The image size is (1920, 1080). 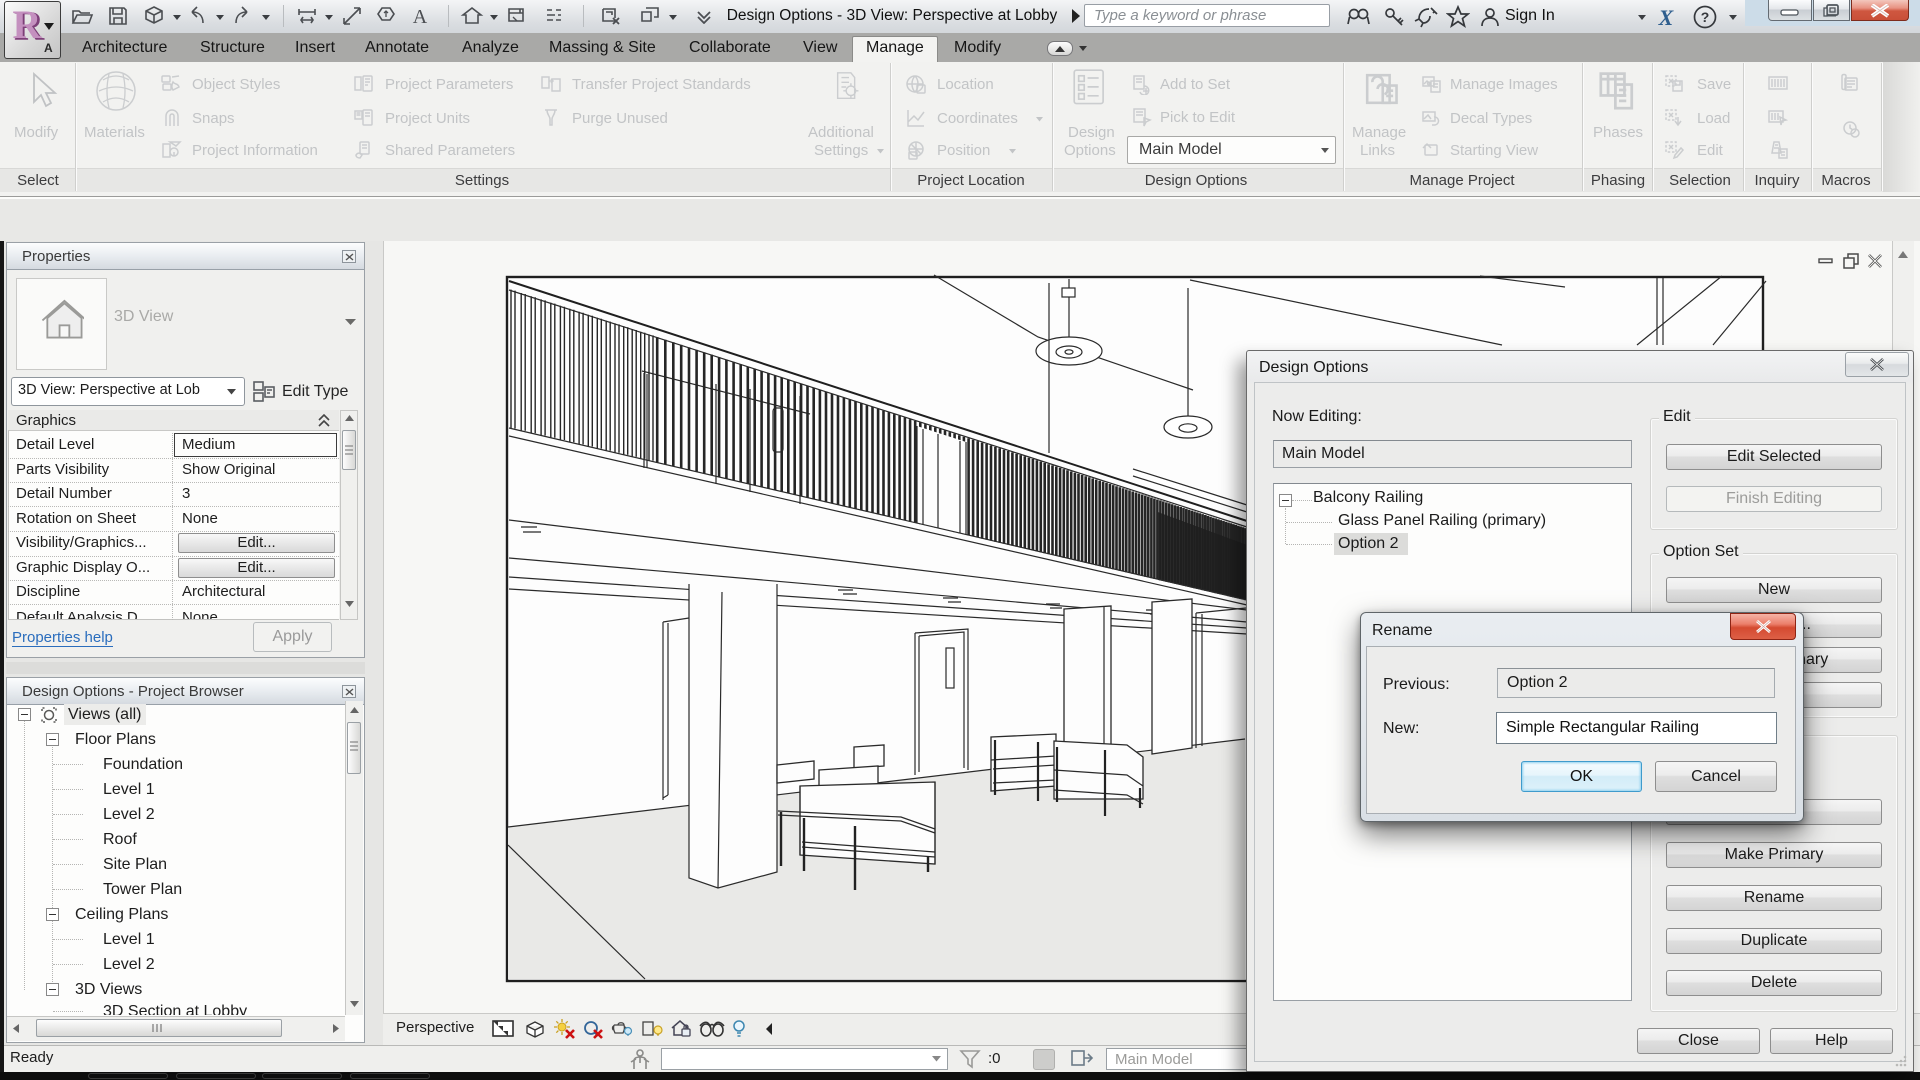 What do you see at coordinates (1666, 17) in the screenshot?
I see `svg-text: X` at bounding box center [1666, 17].